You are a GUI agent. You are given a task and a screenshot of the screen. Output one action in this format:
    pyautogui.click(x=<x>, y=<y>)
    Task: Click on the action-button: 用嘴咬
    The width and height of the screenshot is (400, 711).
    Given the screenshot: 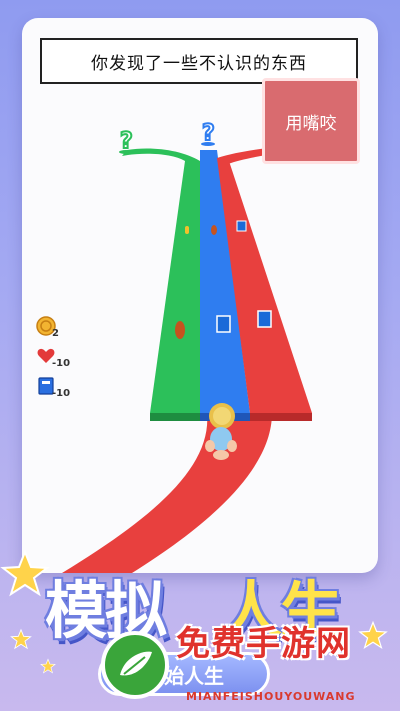 What is the action you would take?
    pyautogui.click(x=311, y=121)
    